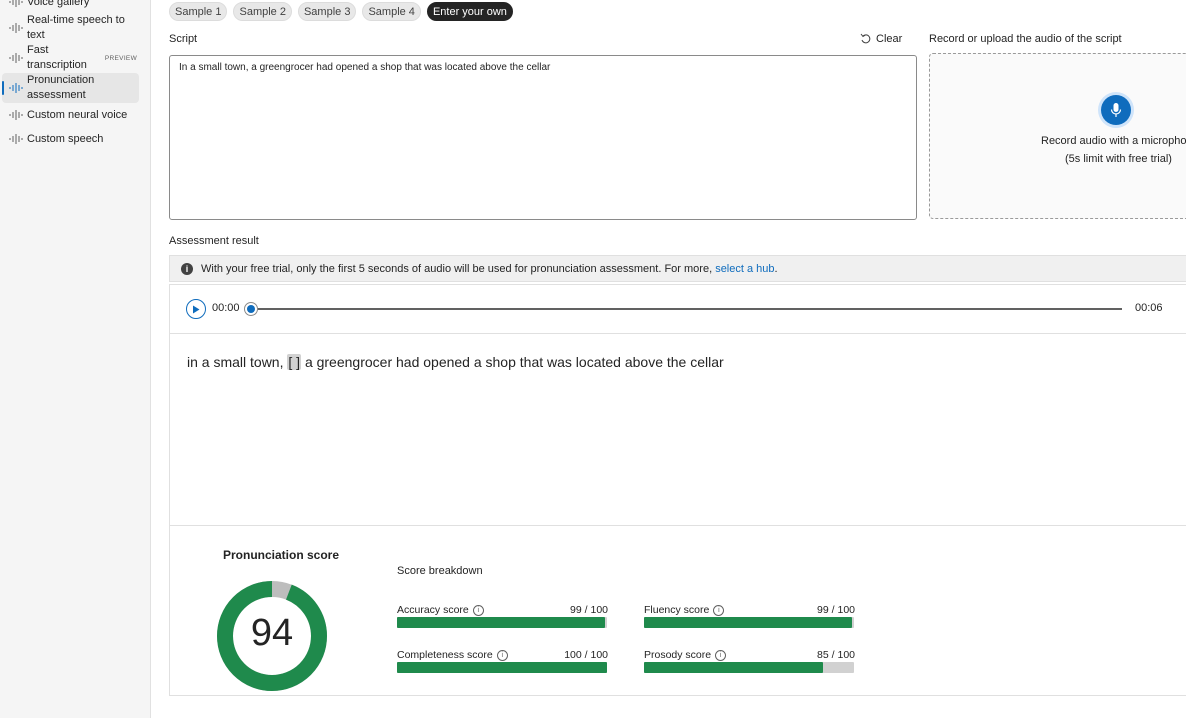 Image resolution: width=1186 pixels, height=718 pixels. What do you see at coordinates (61, 87) in the screenshot?
I see `sidebar-item-label: Pronunciation assessment` at bounding box center [61, 87].